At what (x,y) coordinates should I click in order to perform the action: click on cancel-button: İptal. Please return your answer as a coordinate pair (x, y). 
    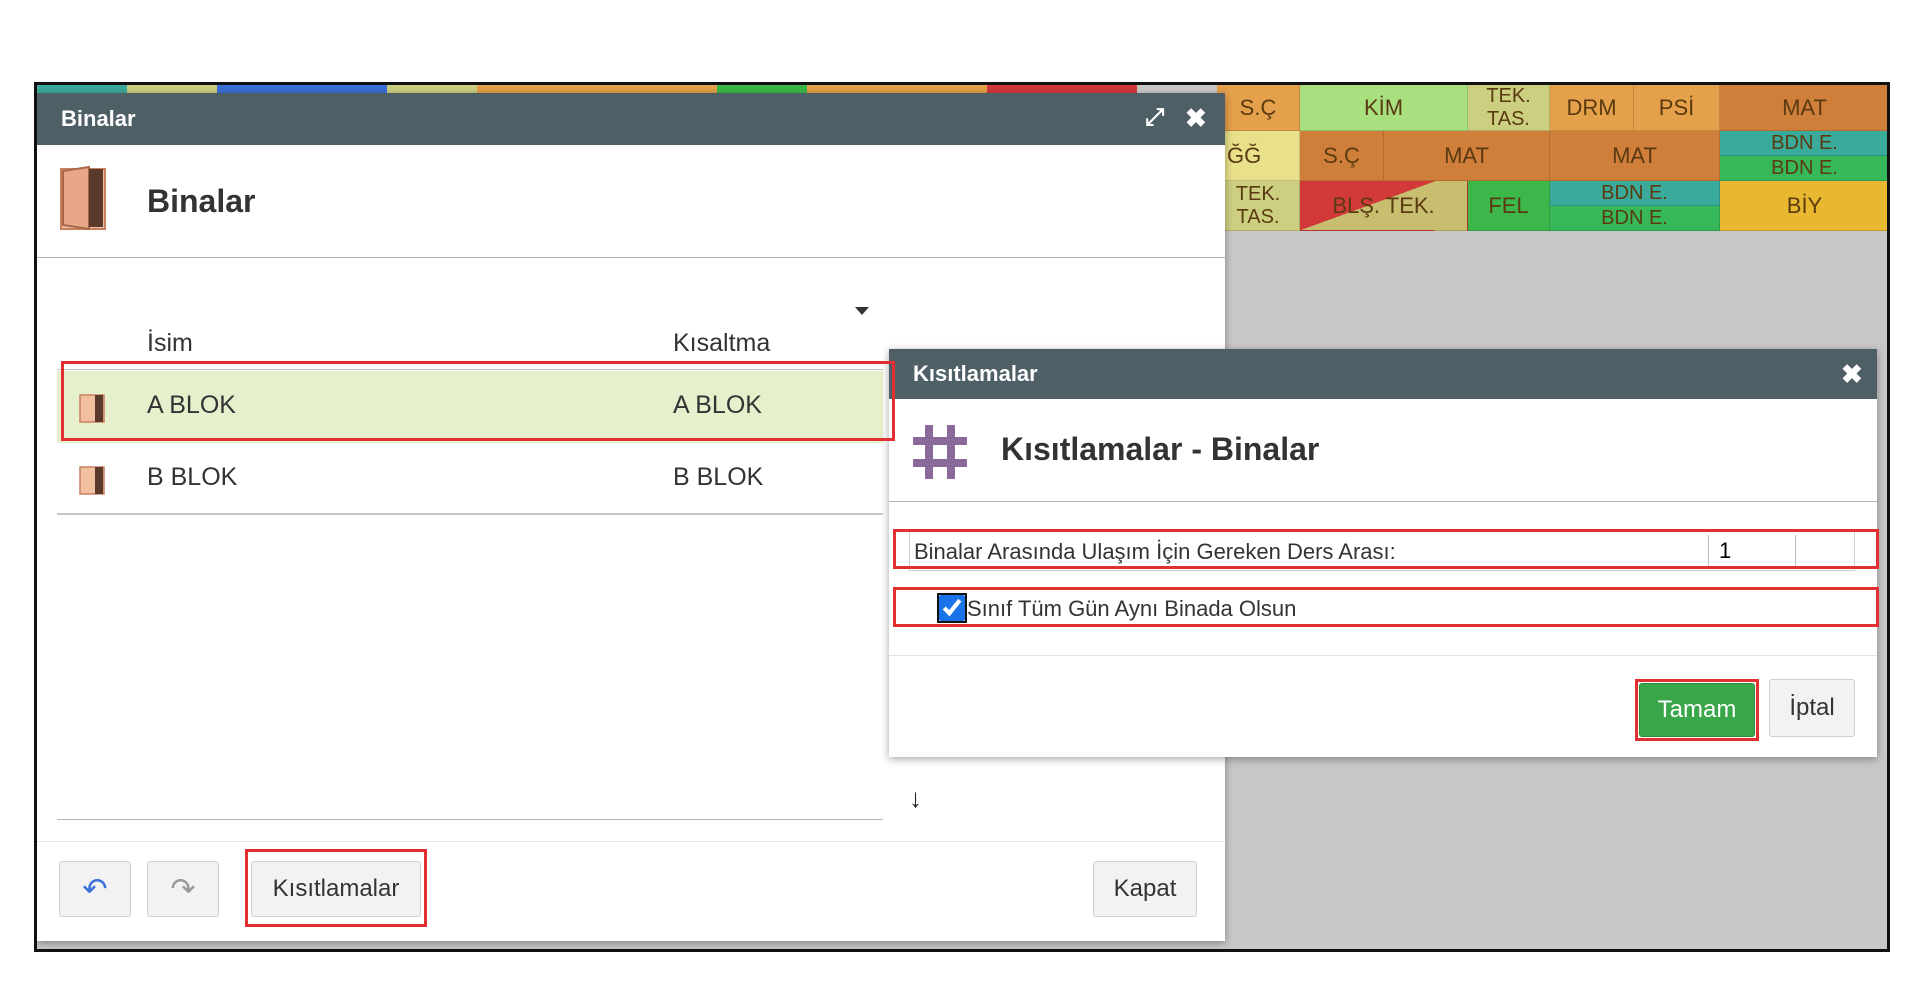
    Looking at the image, I should click on (1812, 708).